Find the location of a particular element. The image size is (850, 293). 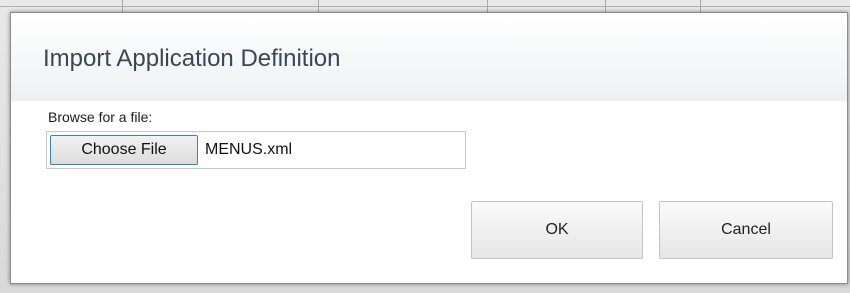

browse-label: Browse for a file: is located at coordinates (100, 117).